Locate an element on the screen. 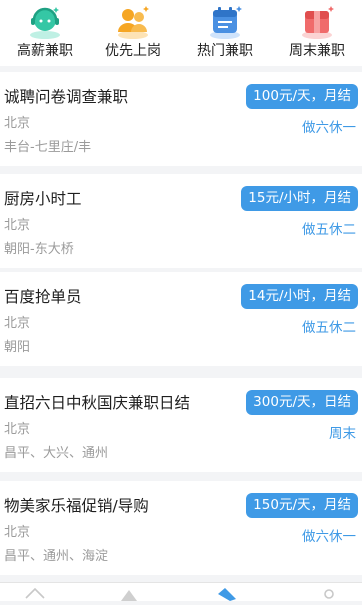  category-priority: 优先上岗 is located at coordinates (133, 30).